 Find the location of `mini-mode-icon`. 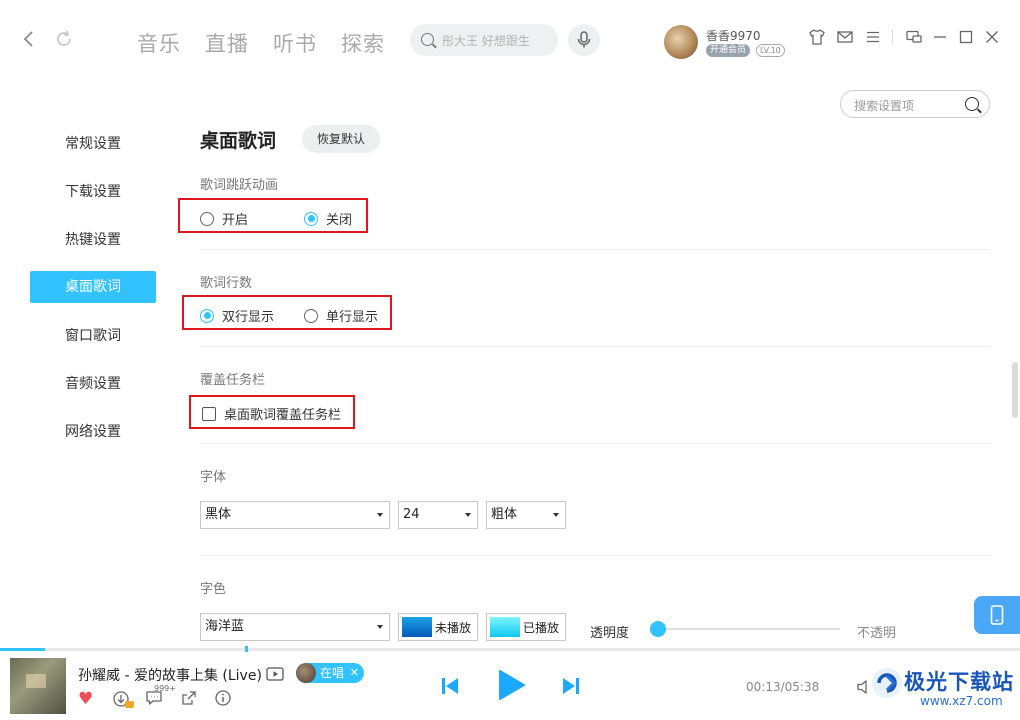

mini-mode-icon is located at coordinates (914, 37).